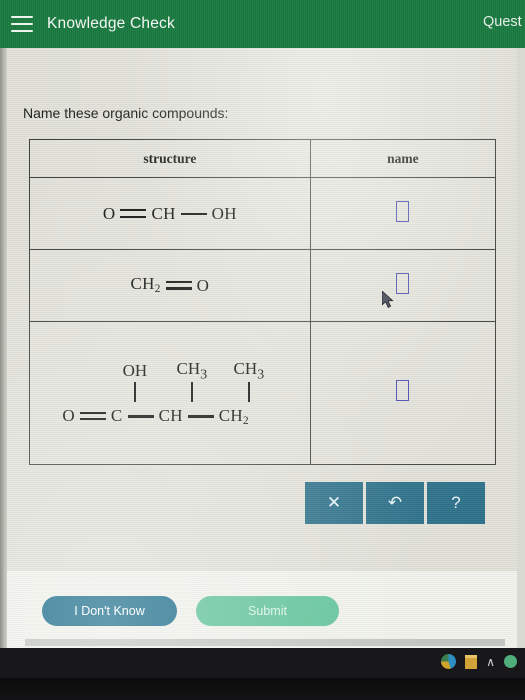 This screenshot has height=700, width=525. I want to click on hamburger-menu-icon, so click(22, 24).